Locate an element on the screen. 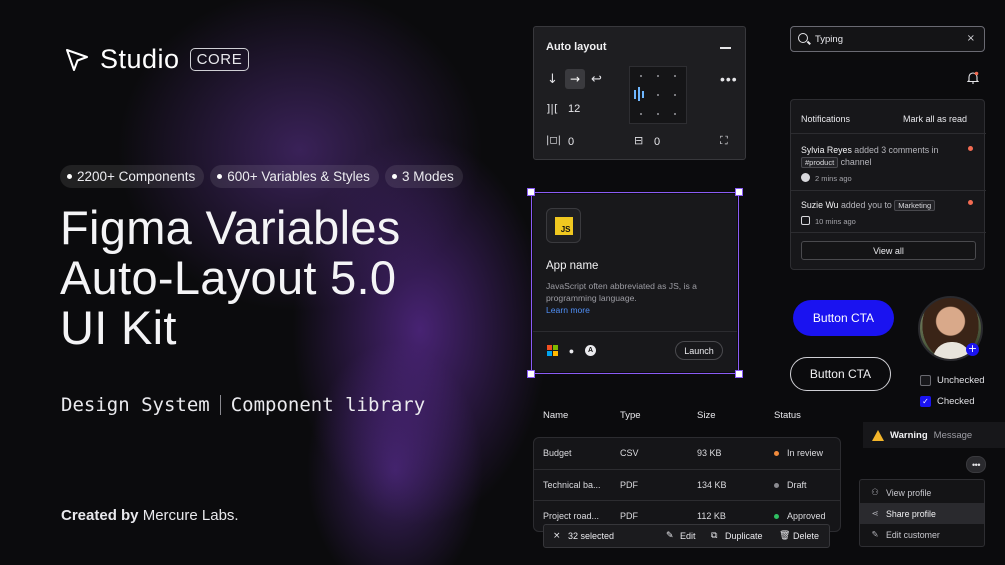 The image size is (1005, 565). share-icon: ⋖ is located at coordinates (875, 513).